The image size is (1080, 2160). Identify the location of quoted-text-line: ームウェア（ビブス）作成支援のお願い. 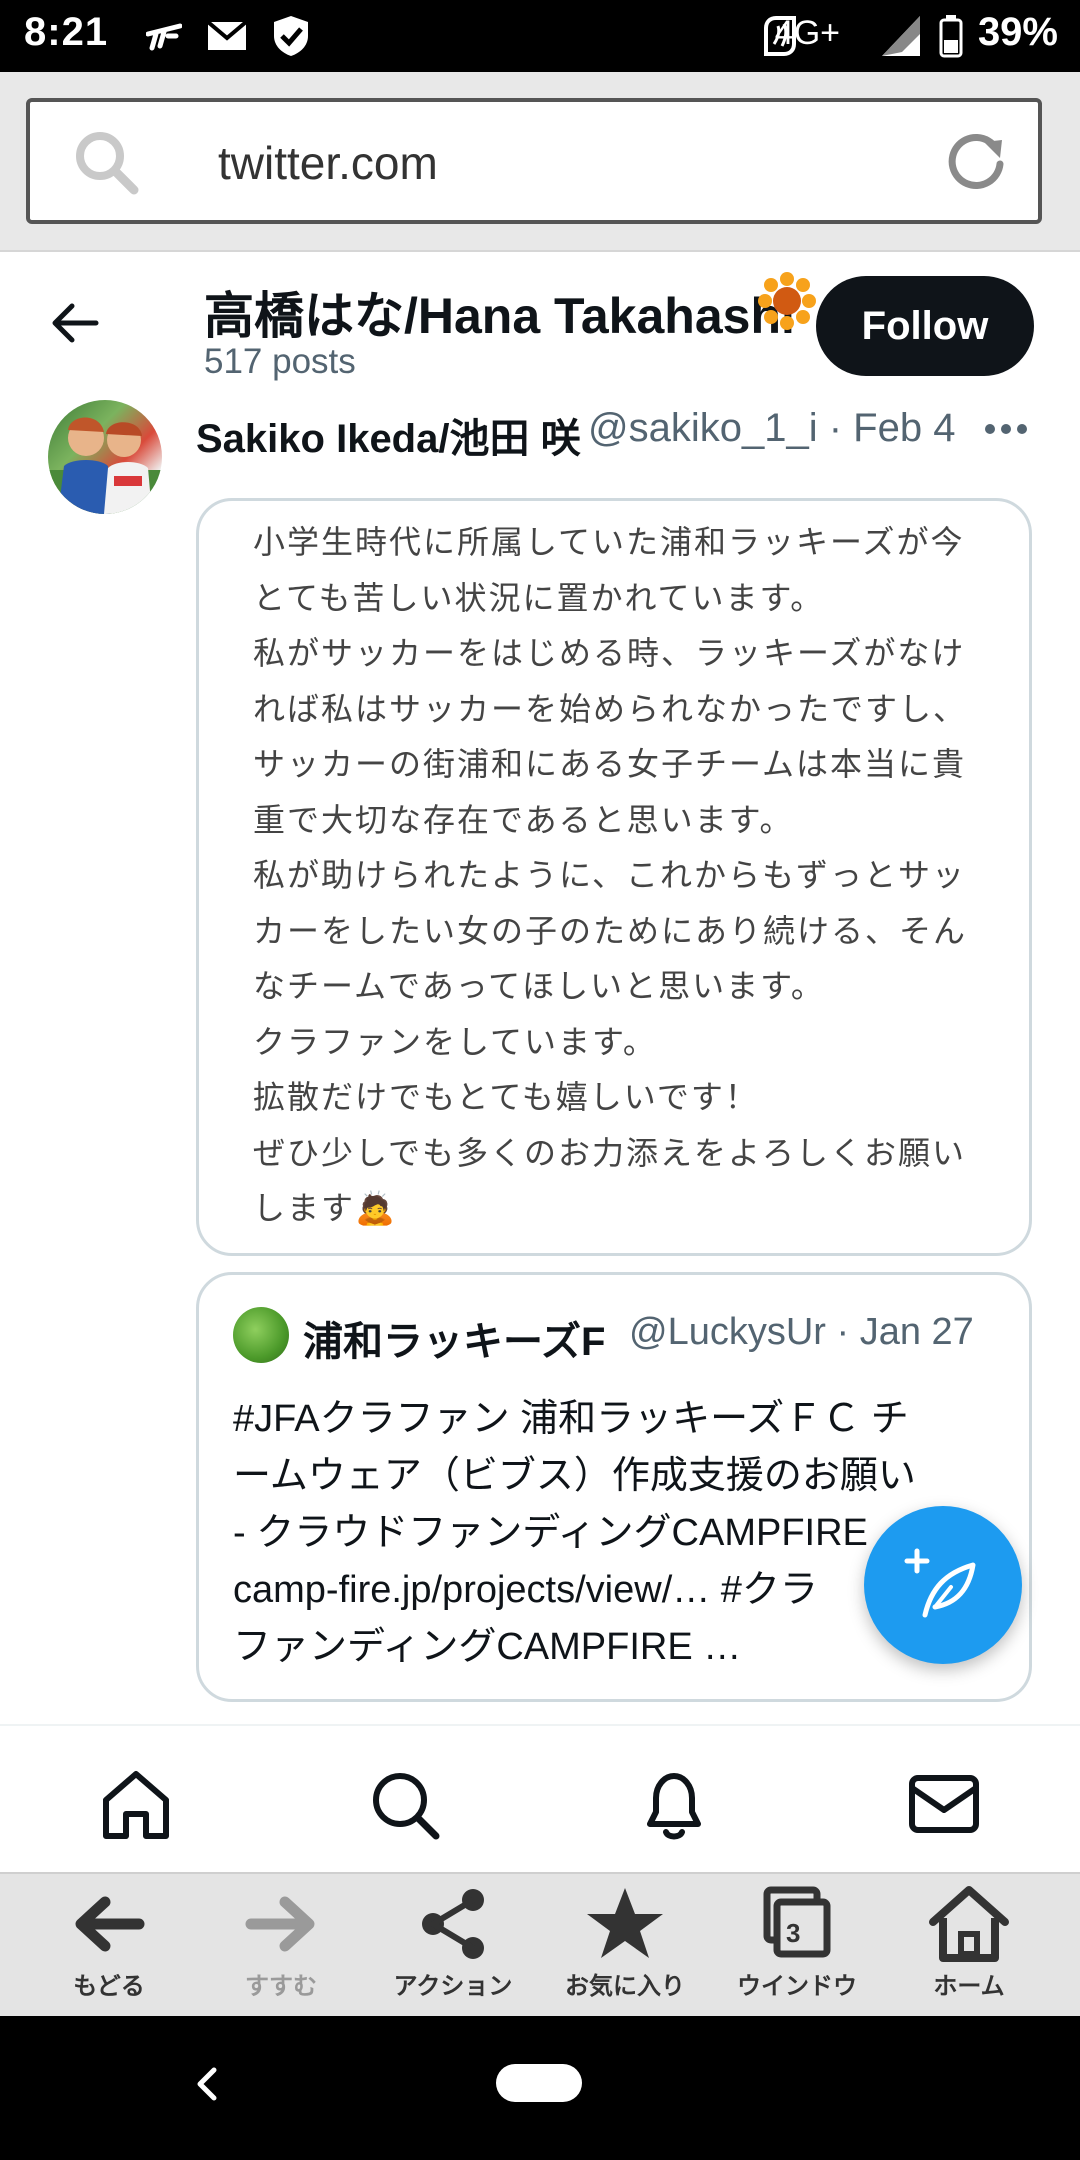
(574, 1476).